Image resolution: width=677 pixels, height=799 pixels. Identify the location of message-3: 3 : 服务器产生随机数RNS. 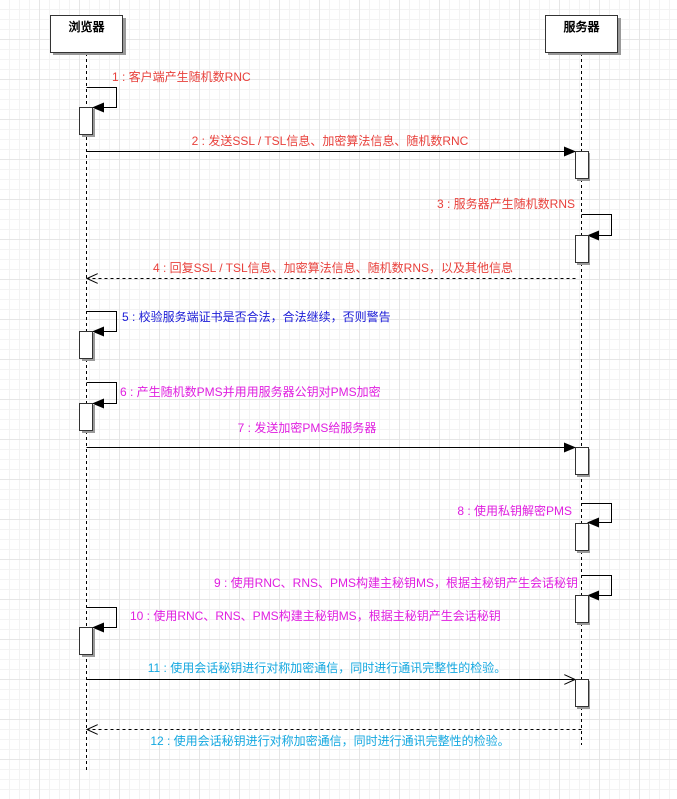
(524, 230).